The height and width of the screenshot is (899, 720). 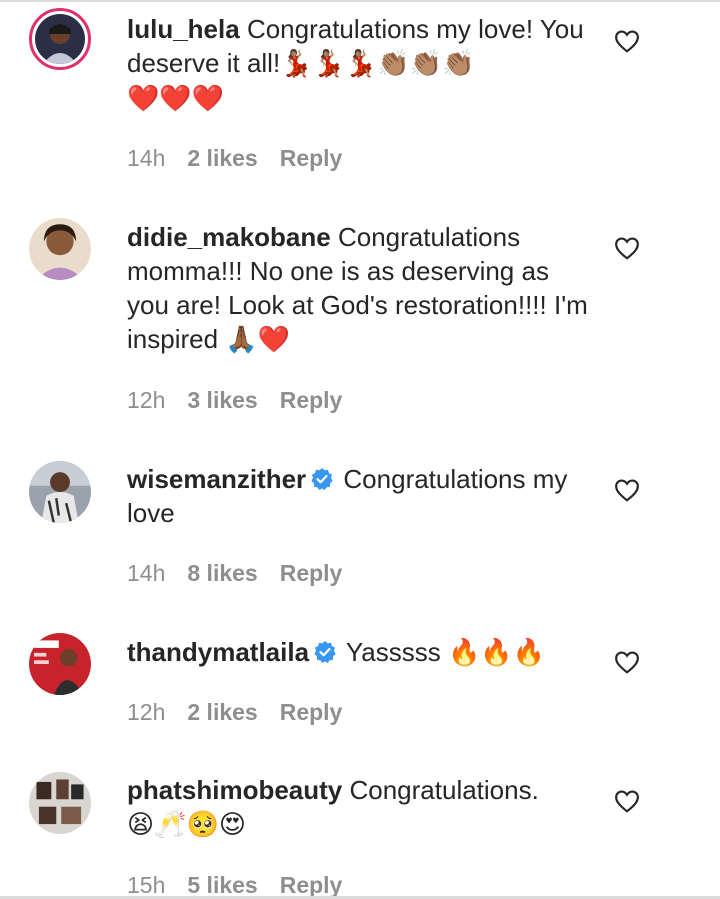 What do you see at coordinates (222, 573) in the screenshot?
I see `comment-likes: 8 likes` at bounding box center [222, 573].